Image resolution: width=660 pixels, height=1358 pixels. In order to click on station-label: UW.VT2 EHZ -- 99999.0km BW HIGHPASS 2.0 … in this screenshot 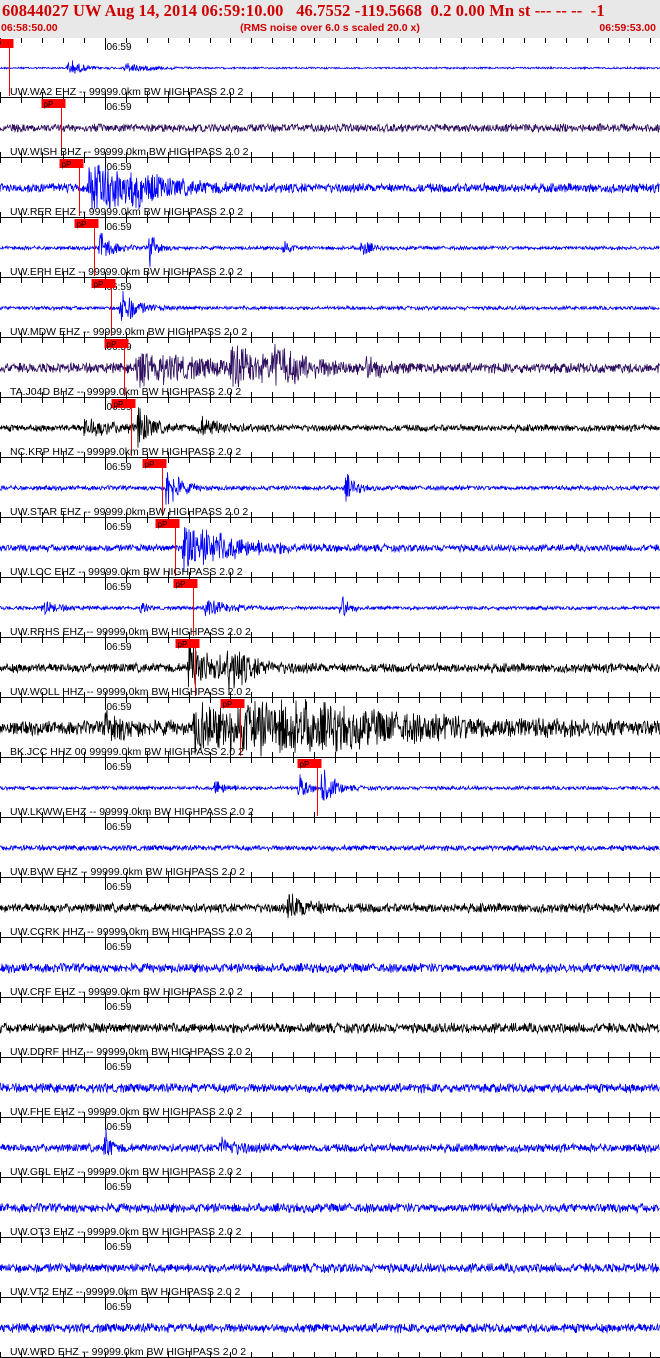, I will do `click(125, 1292)`.